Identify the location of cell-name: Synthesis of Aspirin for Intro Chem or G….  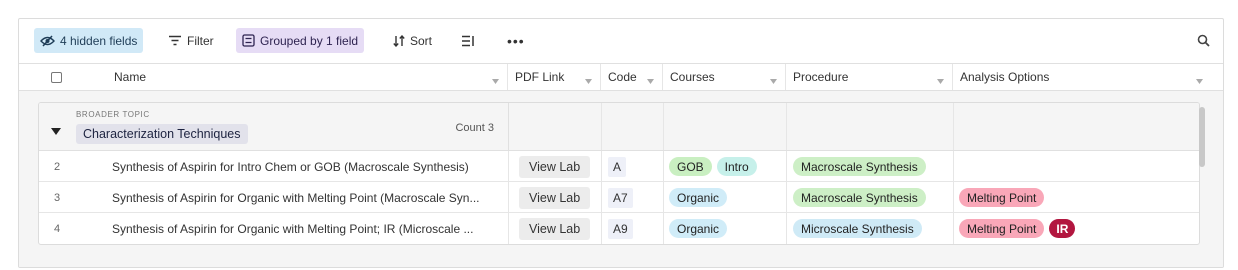
(301, 166).